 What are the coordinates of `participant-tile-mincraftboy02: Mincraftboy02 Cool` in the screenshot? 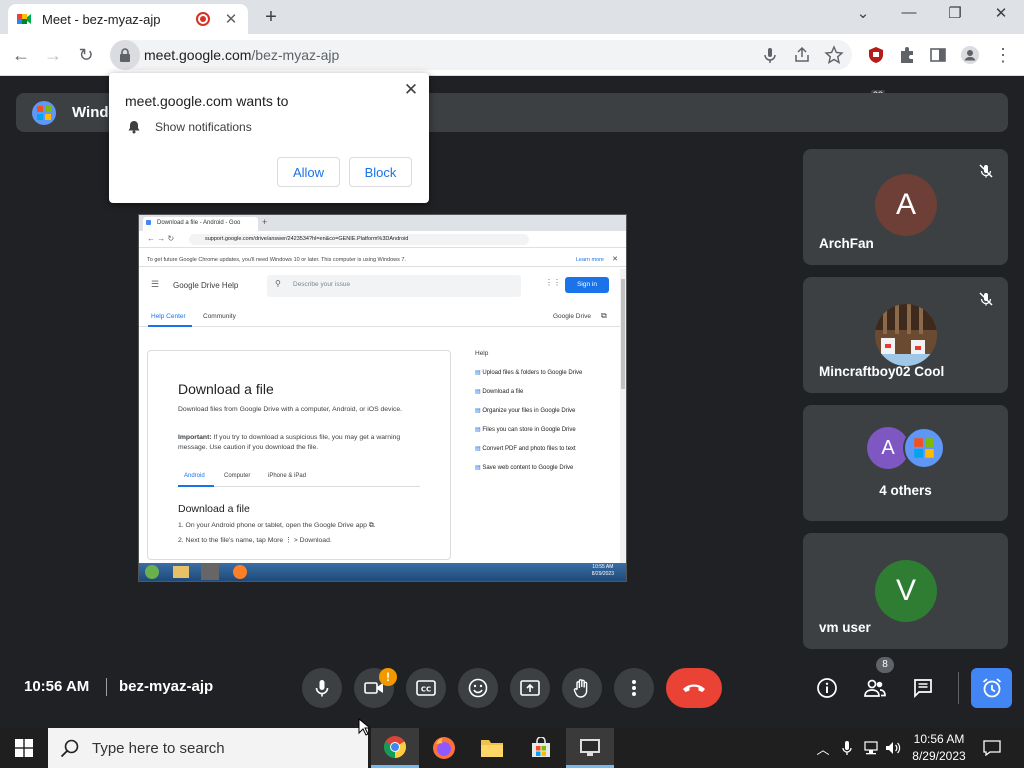 It's located at (905, 335).